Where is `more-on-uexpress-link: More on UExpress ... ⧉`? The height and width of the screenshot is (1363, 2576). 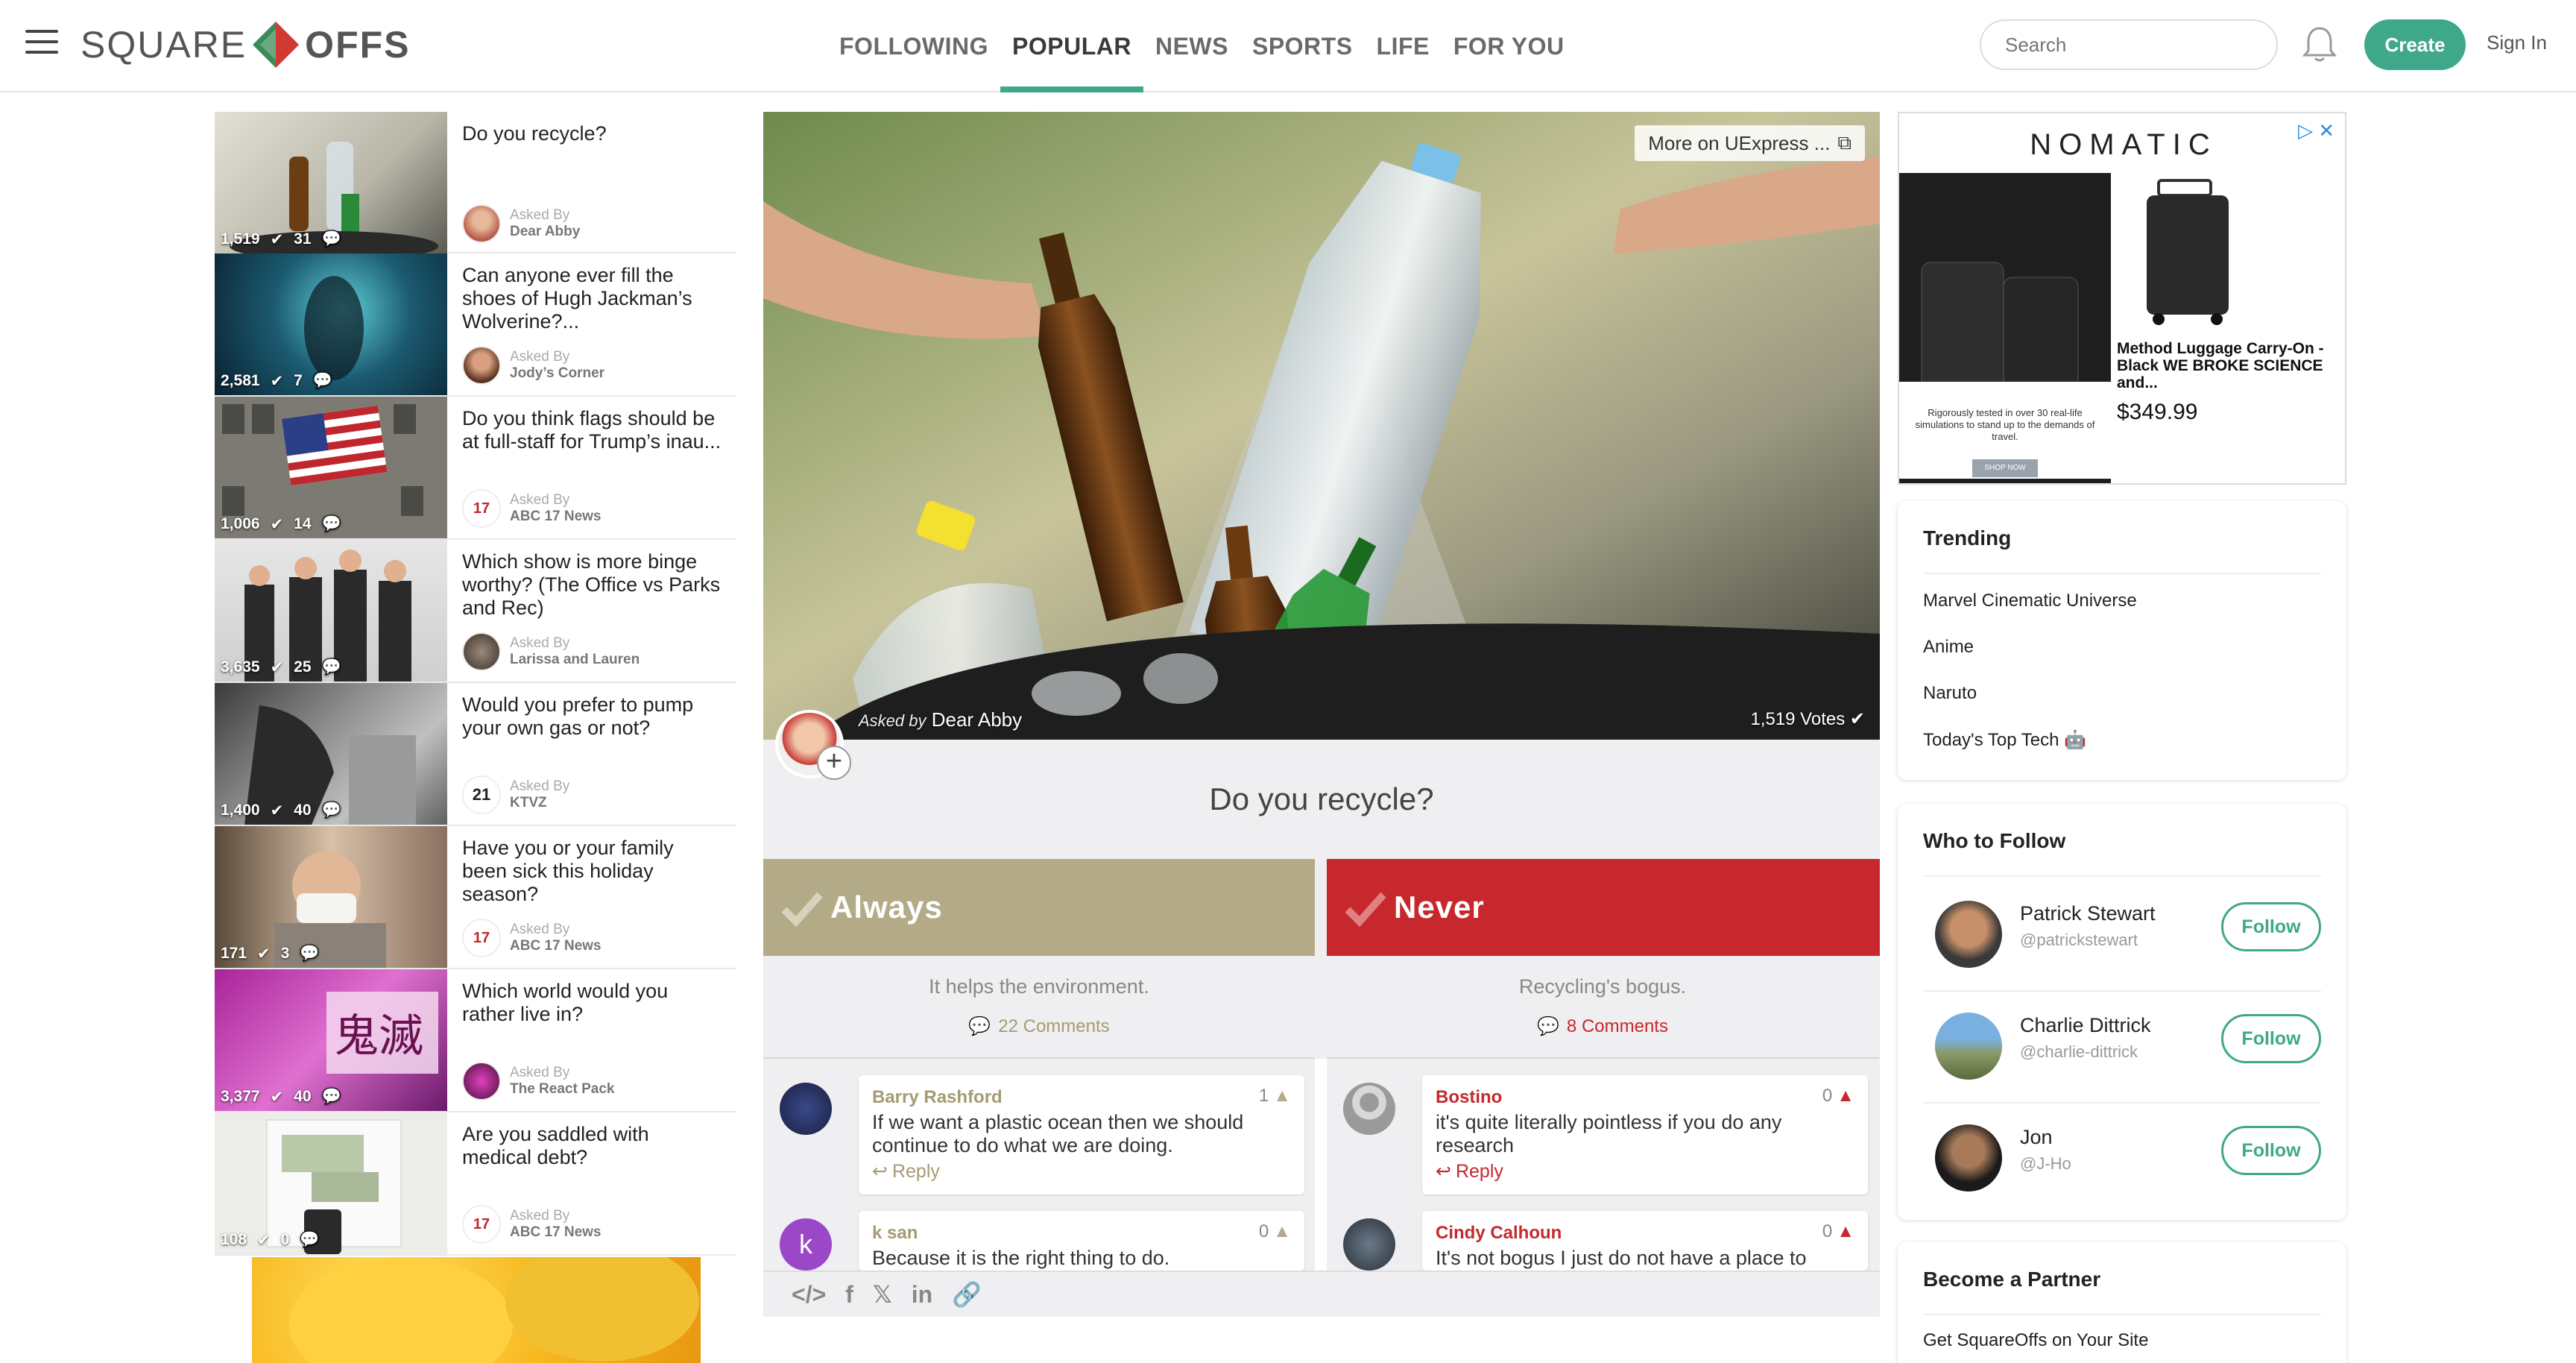 more-on-uexpress-link: More on UExpress ... ⧉ is located at coordinates (1750, 143).